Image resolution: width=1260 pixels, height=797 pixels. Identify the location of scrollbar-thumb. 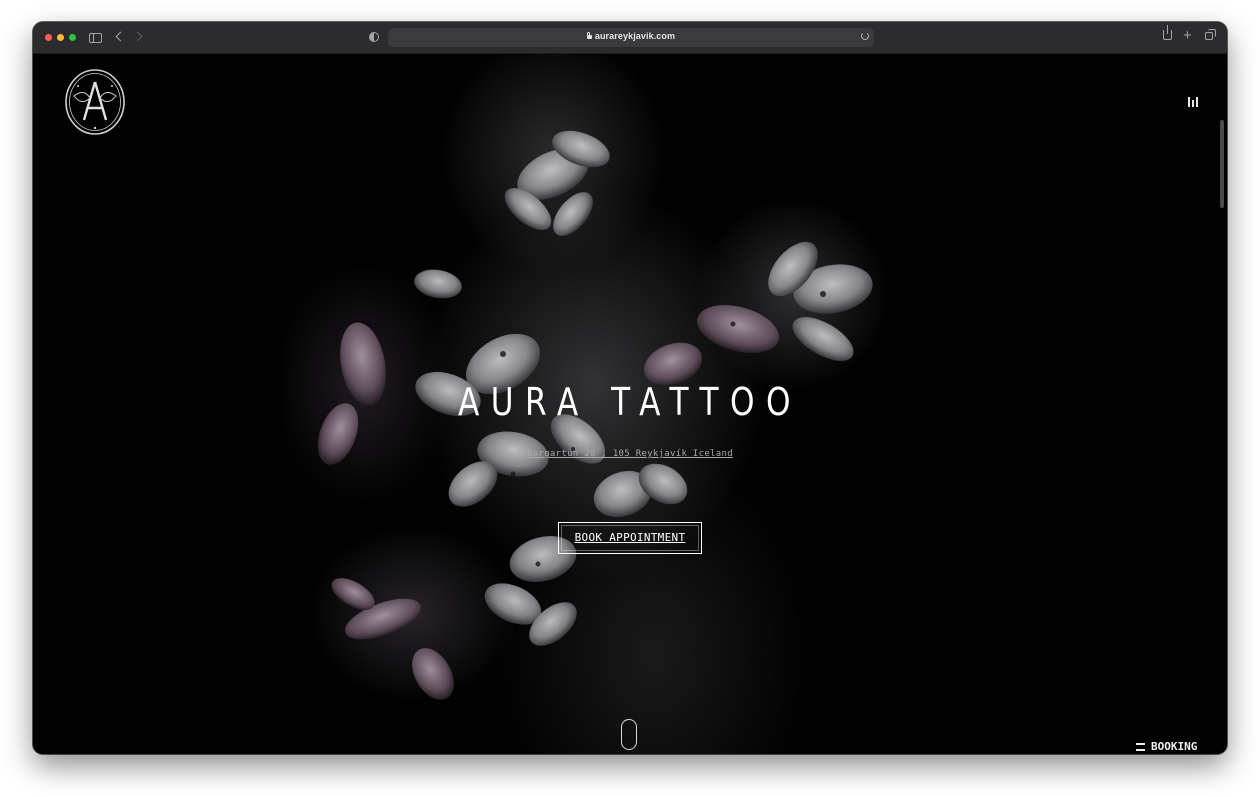
(1222, 164).